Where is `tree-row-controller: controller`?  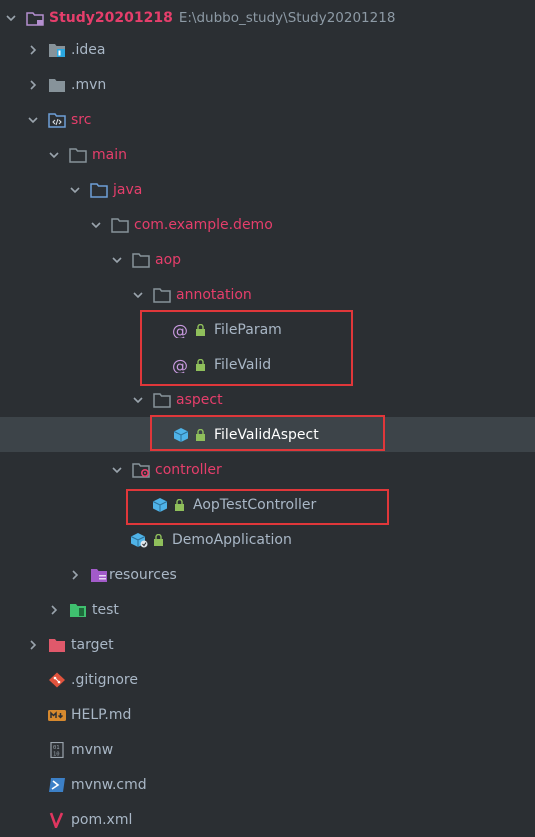 tree-row-controller: controller is located at coordinates (267, 469).